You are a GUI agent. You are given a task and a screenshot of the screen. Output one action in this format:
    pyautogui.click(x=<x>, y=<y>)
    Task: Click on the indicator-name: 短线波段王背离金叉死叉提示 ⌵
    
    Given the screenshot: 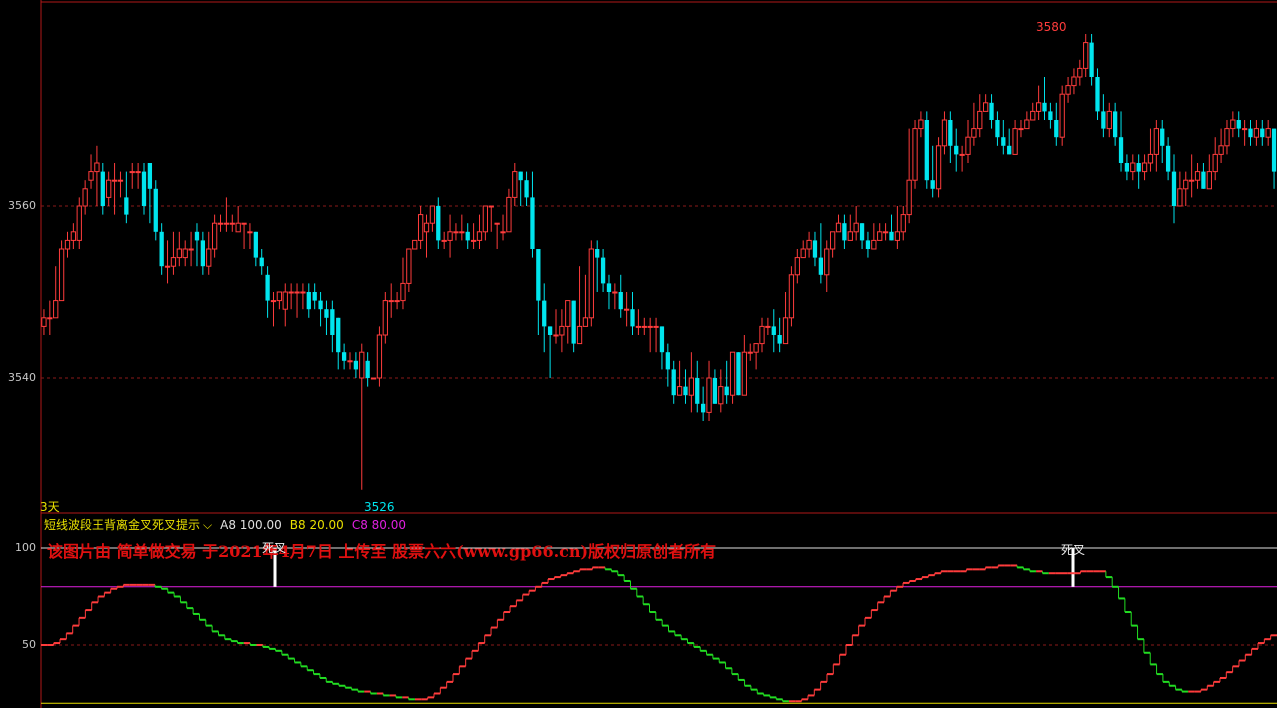 What is the action you would take?
    pyautogui.click(x=128, y=524)
    